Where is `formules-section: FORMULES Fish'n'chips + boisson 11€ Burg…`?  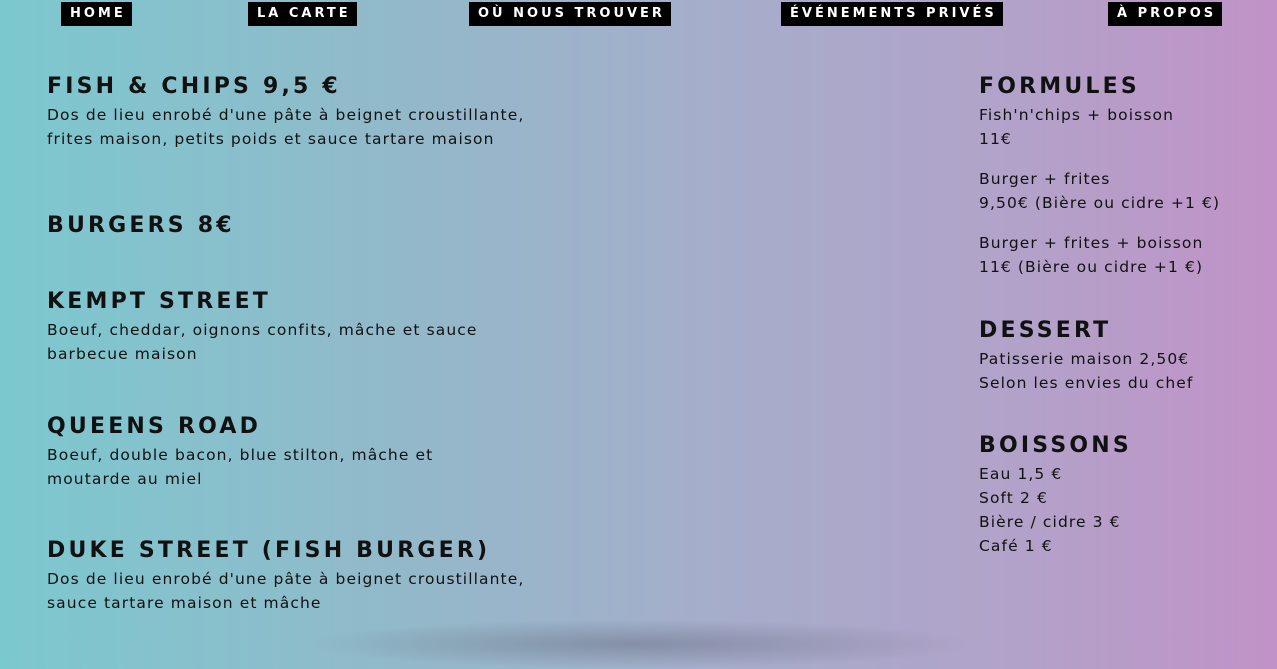
formules-section: FORMULES Fish'n'chips + boisson 11€ Burg… is located at coordinates (1124, 176).